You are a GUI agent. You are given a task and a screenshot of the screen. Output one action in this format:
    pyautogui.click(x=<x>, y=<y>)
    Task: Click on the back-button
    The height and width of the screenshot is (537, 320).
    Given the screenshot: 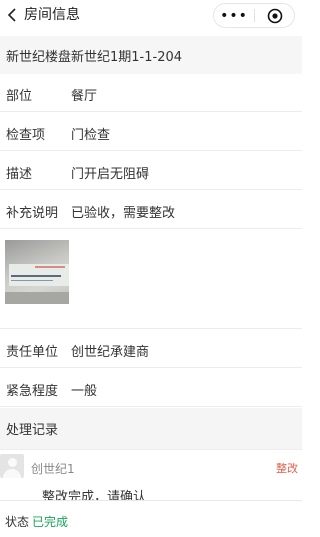 What is the action you would take?
    pyautogui.click(x=12, y=15)
    